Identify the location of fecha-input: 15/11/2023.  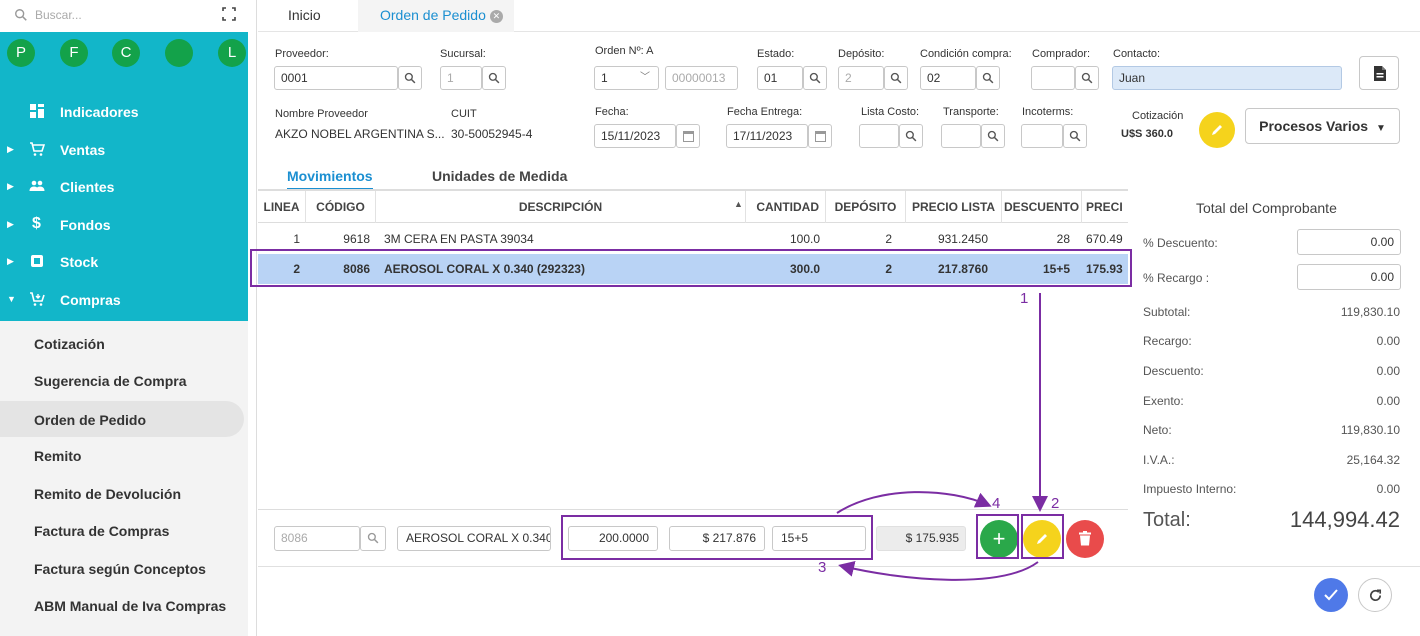
(635, 136).